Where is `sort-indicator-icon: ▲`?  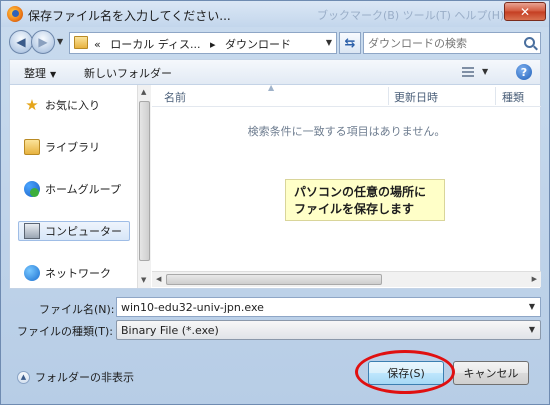
sort-indicator-icon: ▲ is located at coordinates (271, 87).